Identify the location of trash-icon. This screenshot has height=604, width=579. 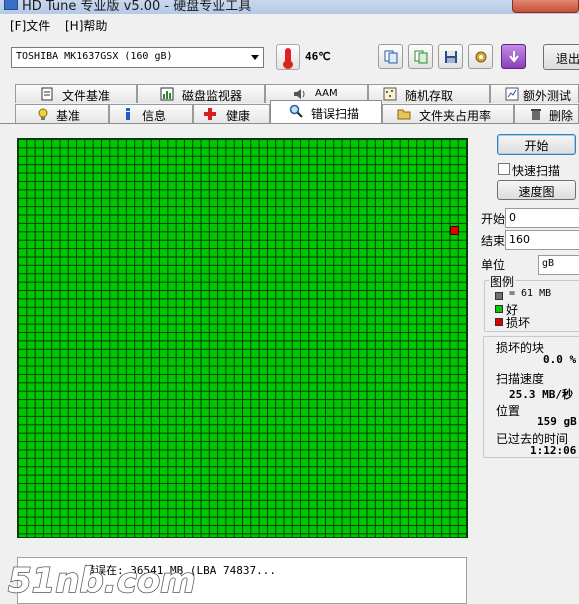
(536, 114).